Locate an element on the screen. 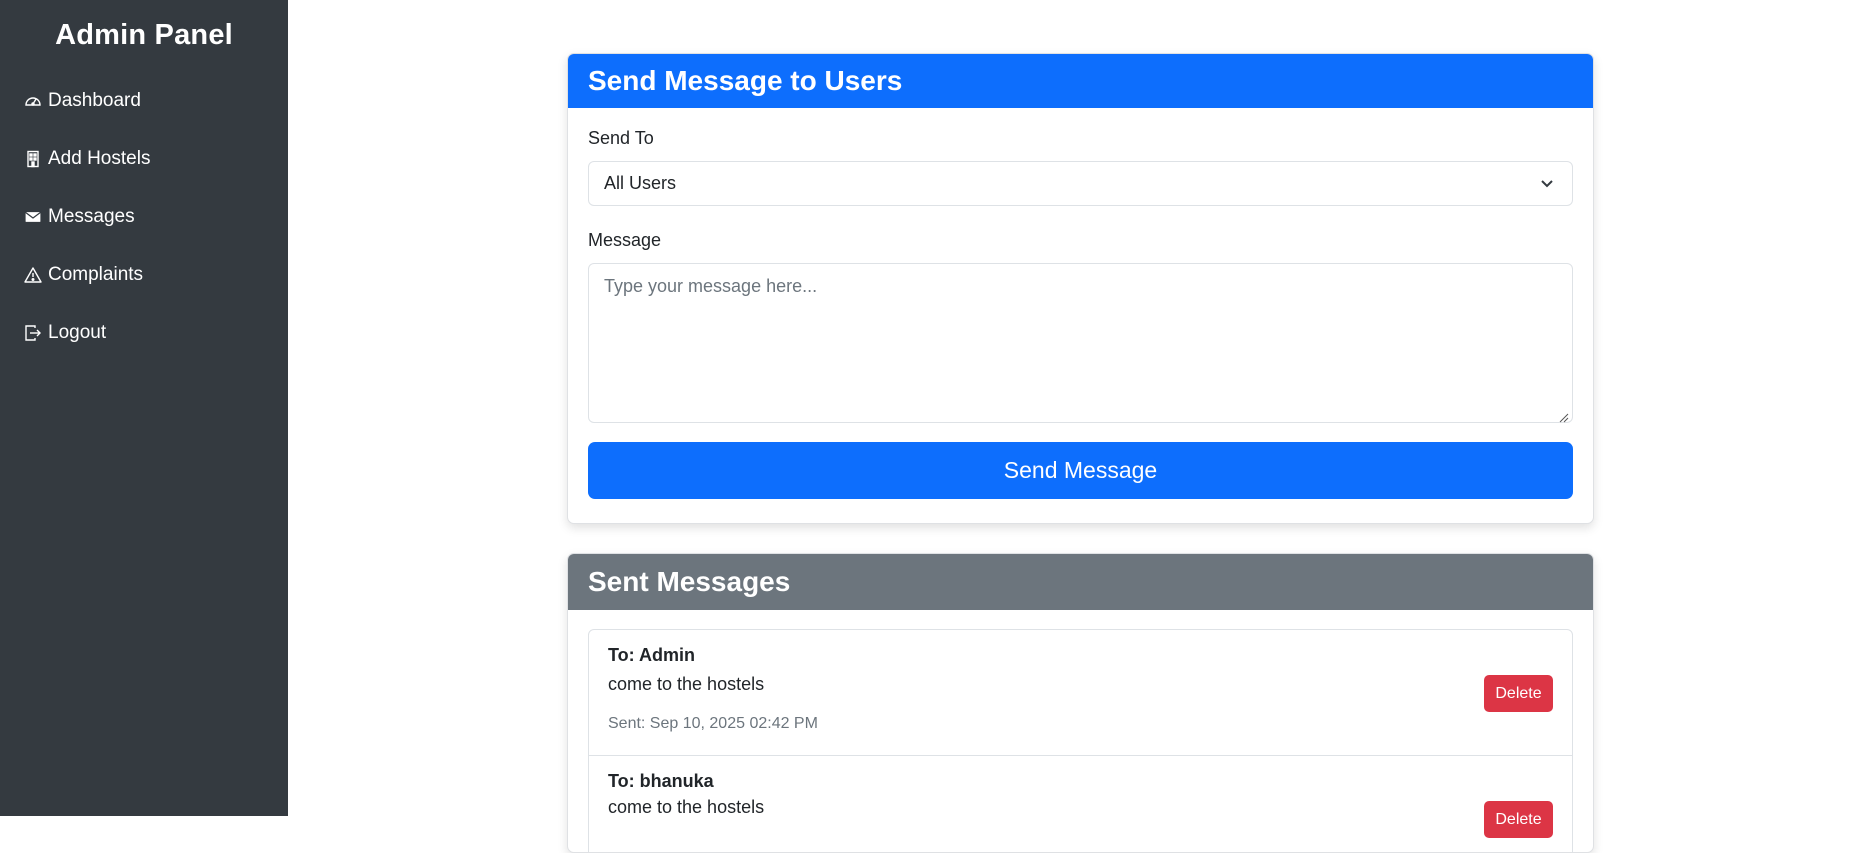 Image resolution: width=1863 pixels, height=853 pixels. warning-icon is located at coordinates (33, 275).